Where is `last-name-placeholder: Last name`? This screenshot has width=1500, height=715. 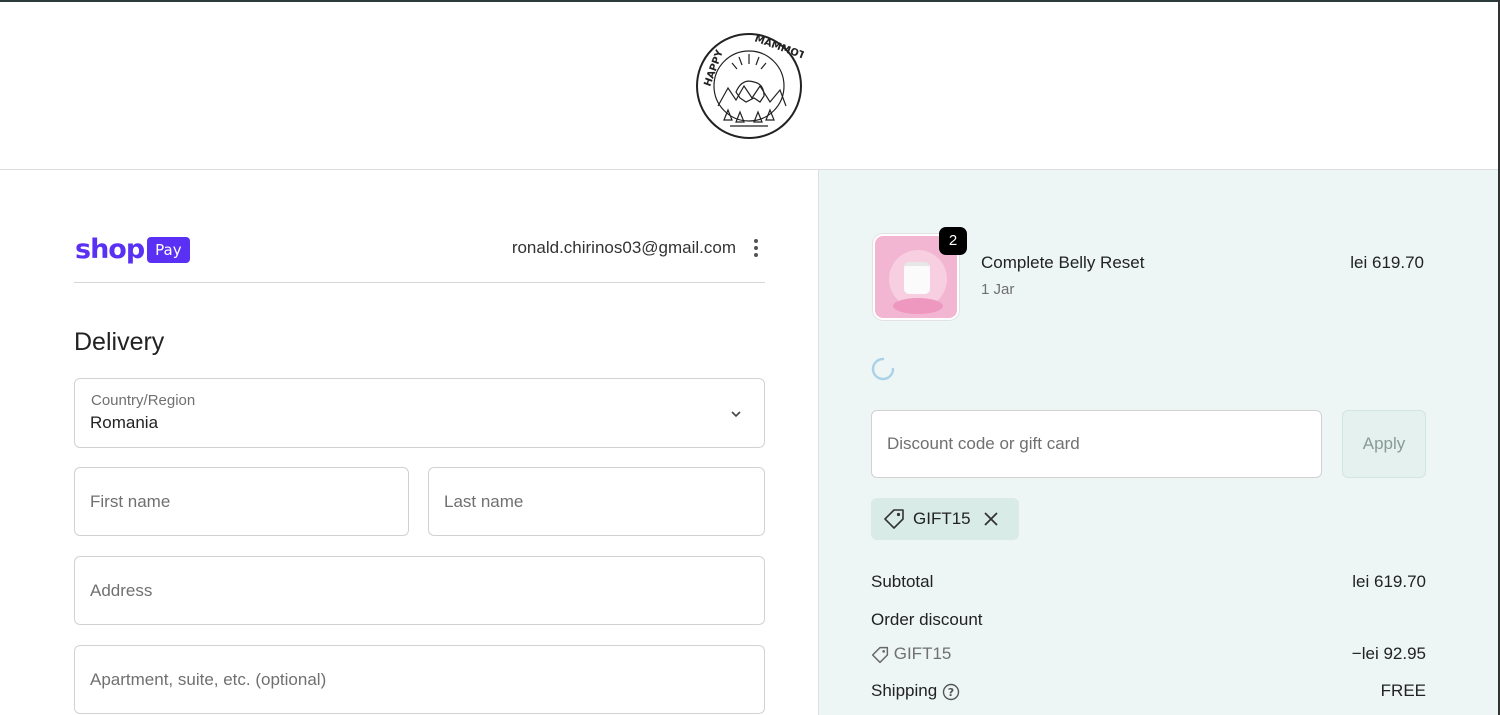
last-name-placeholder: Last name is located at coordinates (484, 501).